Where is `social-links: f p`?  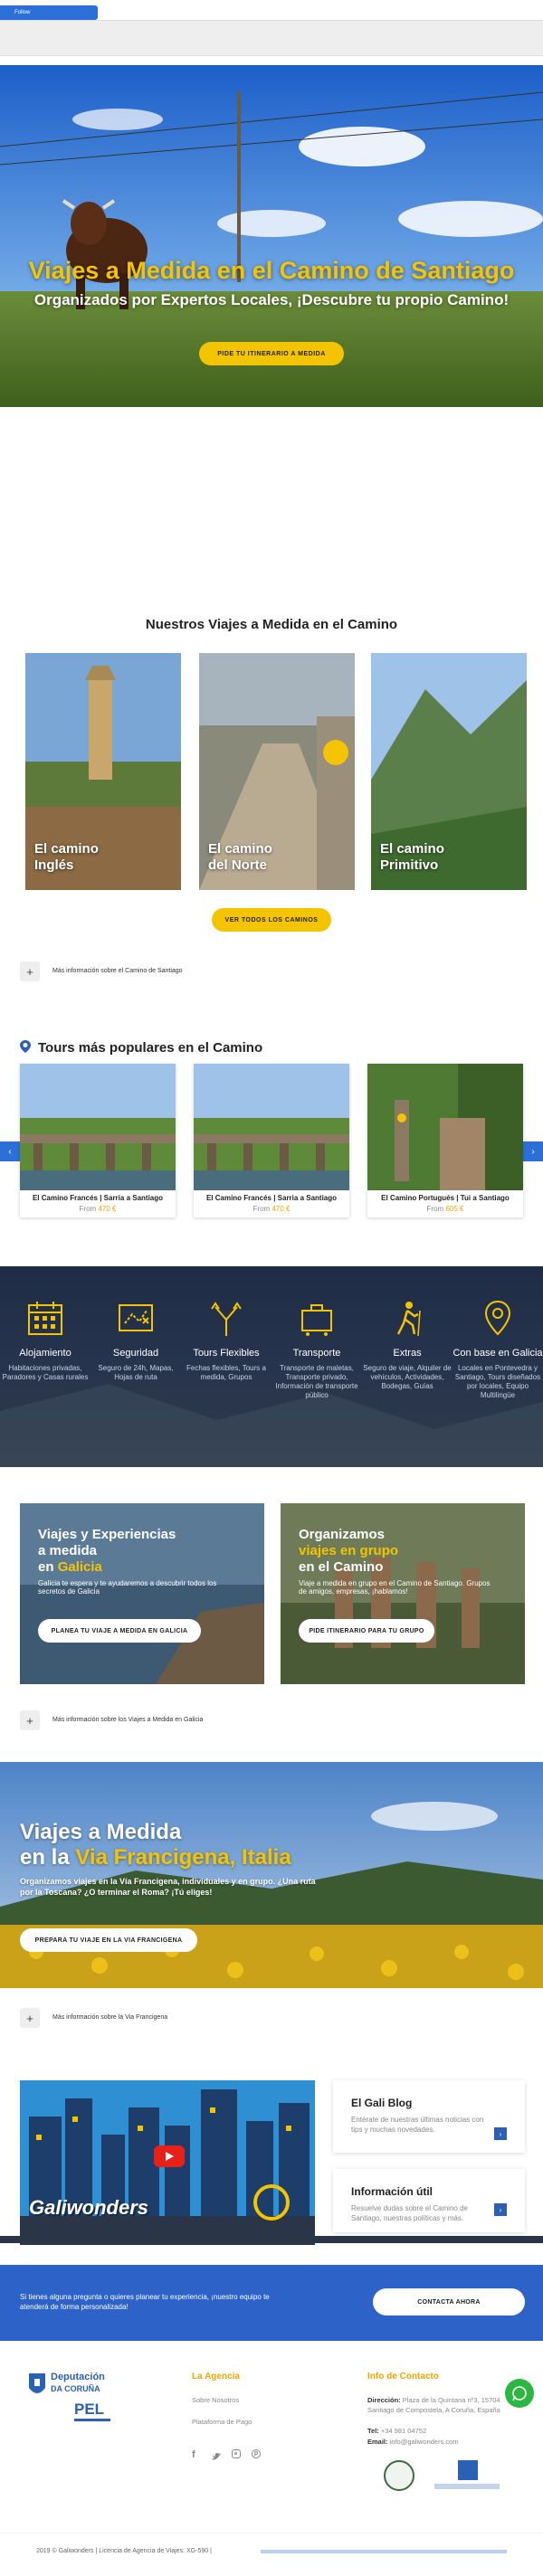
social-links: f p is located at coordinates (226, 2454).